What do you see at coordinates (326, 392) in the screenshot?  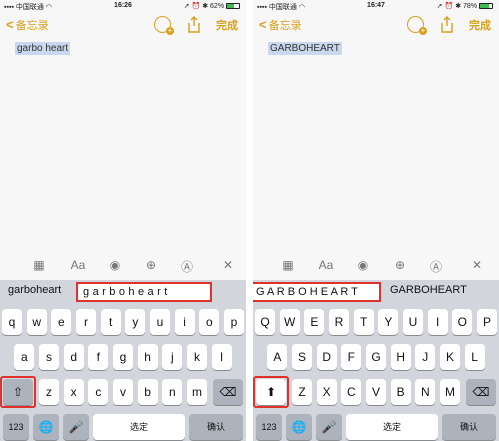 I see `key-x: X` at bounding box center [326, 392].